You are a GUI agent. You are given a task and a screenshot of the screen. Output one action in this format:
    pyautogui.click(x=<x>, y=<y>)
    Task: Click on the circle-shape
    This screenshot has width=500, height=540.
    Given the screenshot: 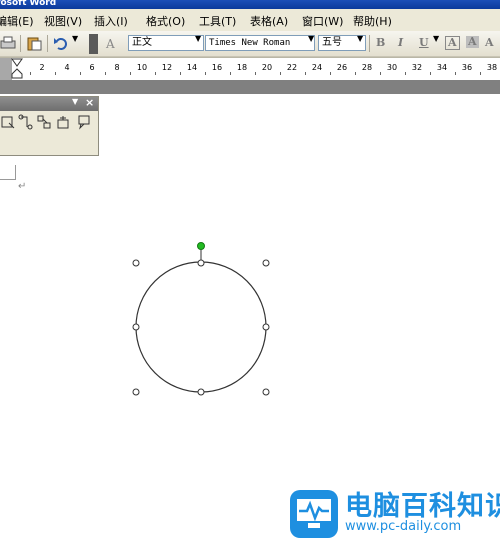 What is the action you would take?
    pyautogui.click(x=201, y=327)
    